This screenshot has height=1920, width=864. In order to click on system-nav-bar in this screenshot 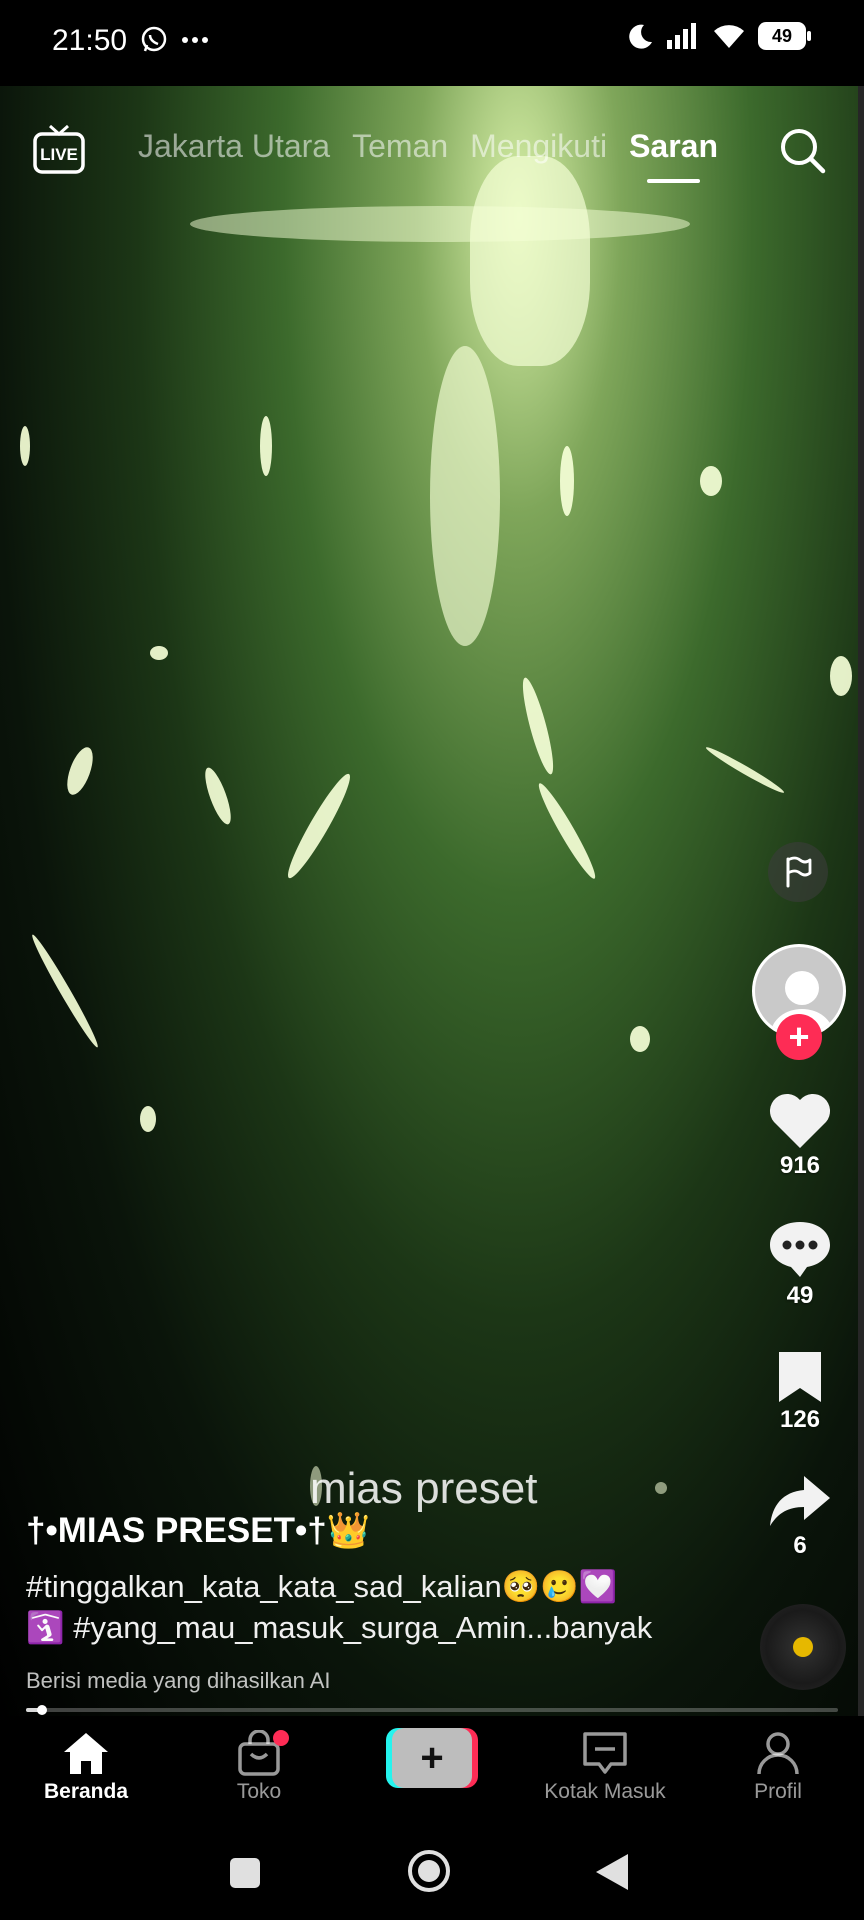, I will do `click(432, 1873)`.